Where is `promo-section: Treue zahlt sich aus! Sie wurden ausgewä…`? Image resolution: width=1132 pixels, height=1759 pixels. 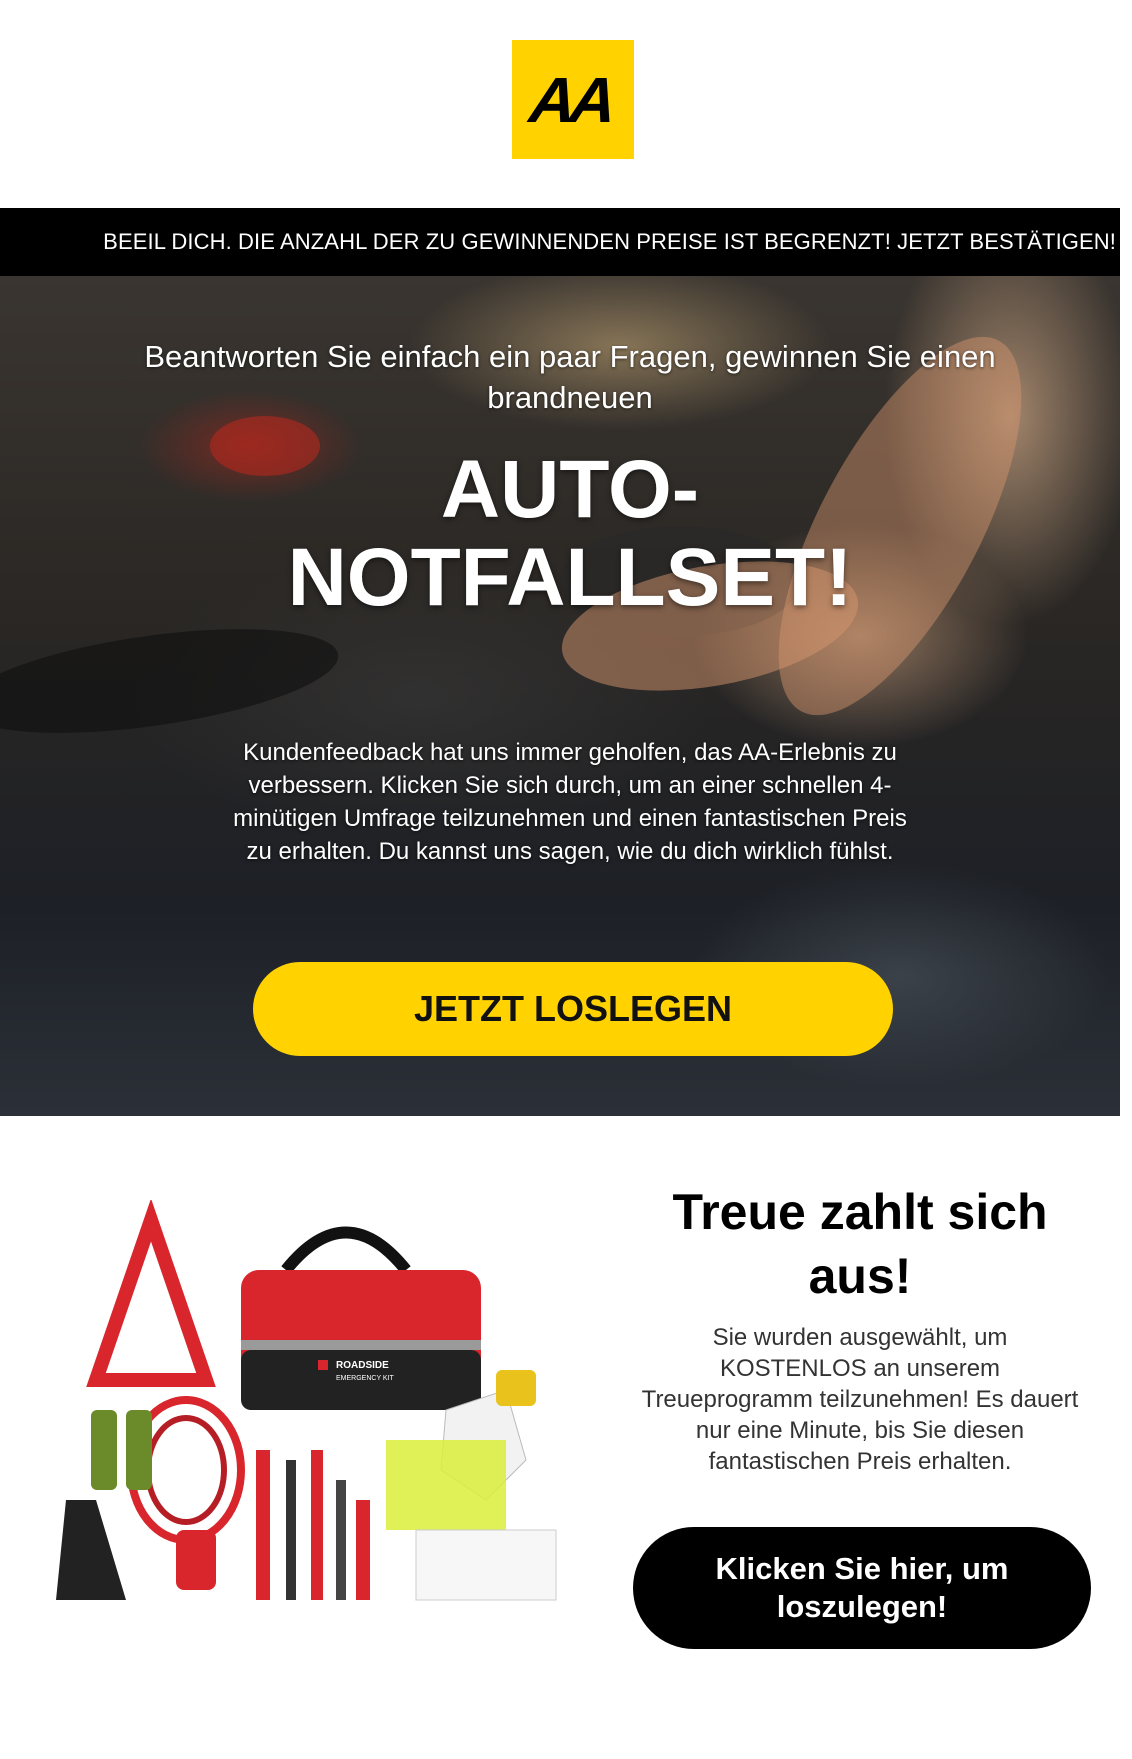 promo-section: Treue zahlt sich aus! Sie wurden ausgewä… is located at coordinates (860, 1328).